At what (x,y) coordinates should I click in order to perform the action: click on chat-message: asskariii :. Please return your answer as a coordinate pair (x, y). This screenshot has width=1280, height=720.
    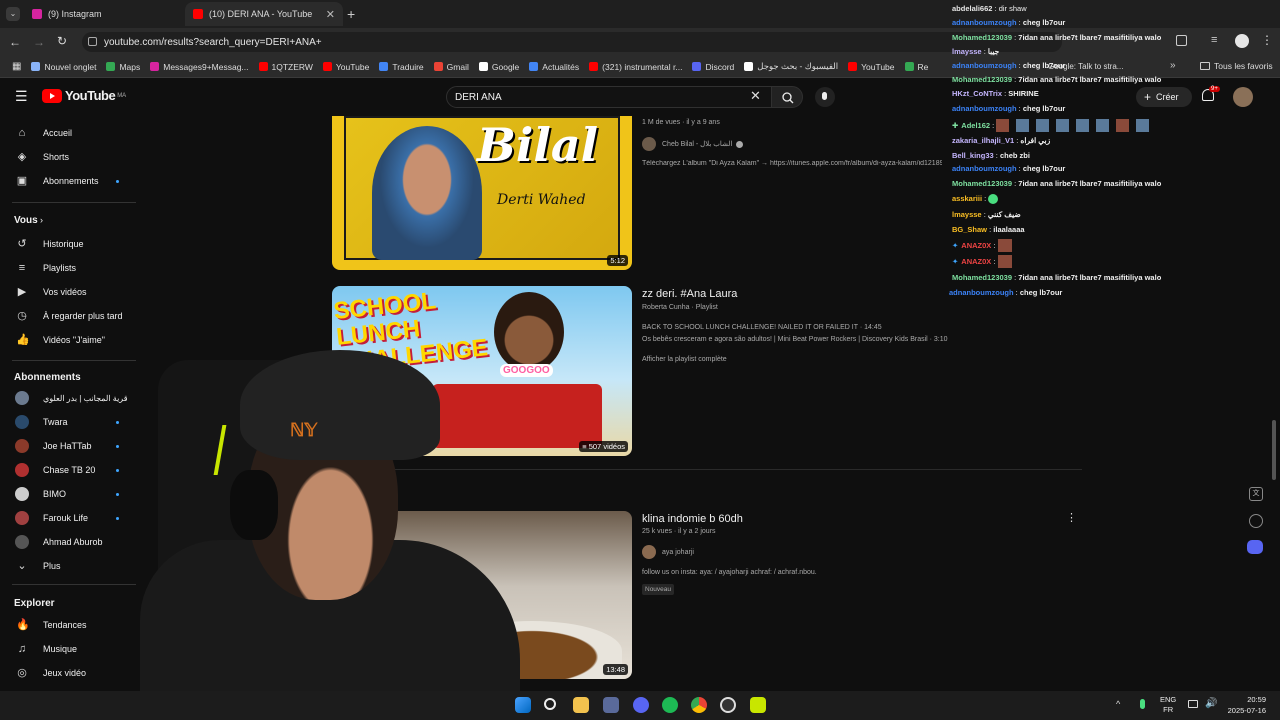
    Looking at the image, I should click on (975, 199).